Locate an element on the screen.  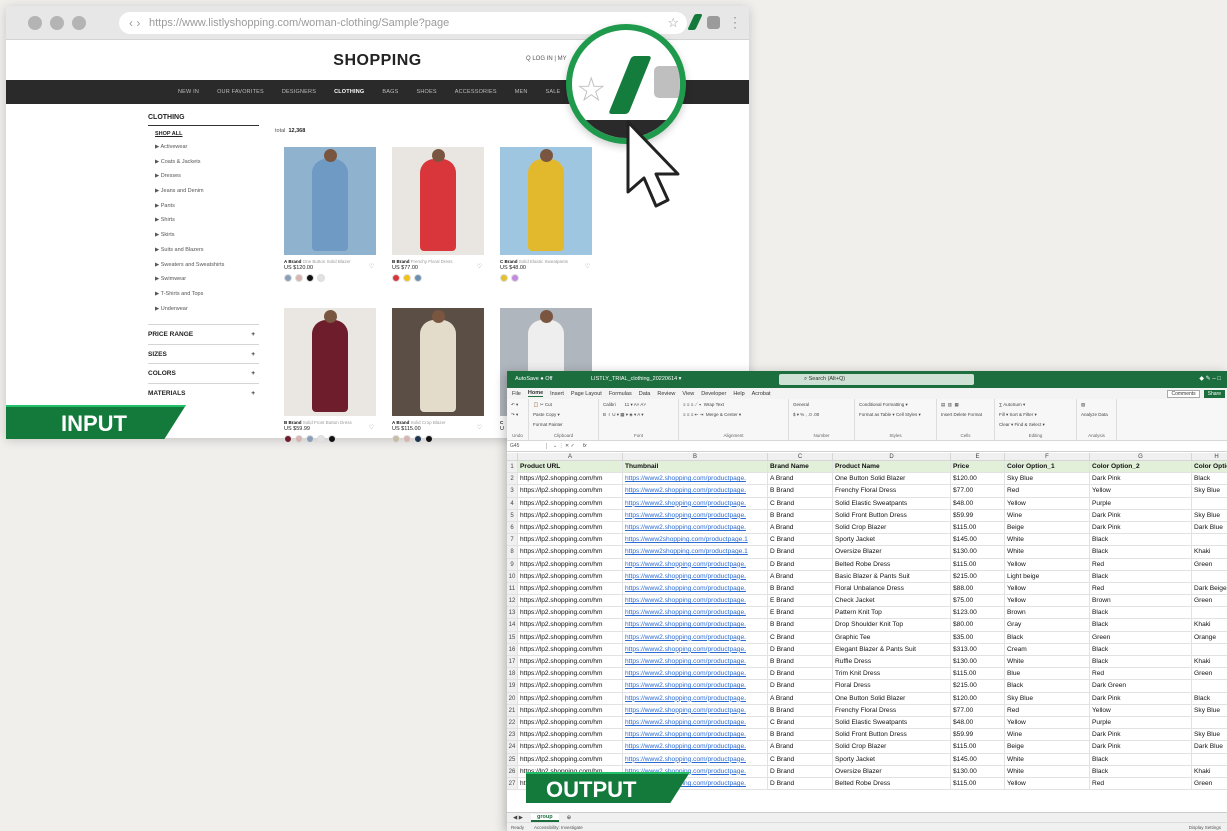
number-format-select: General is located at coordinates (821, 407).